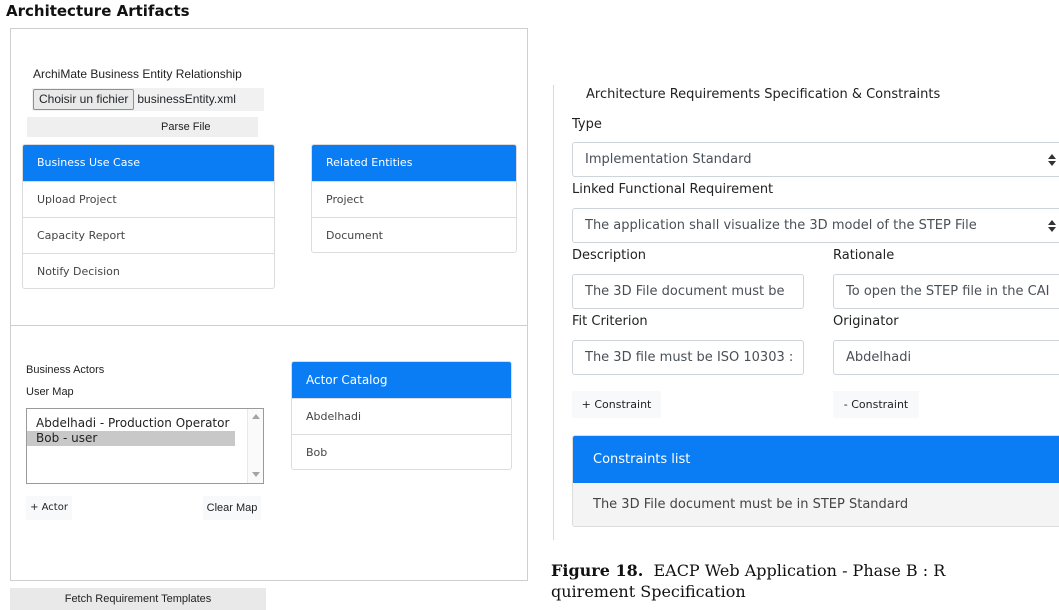  What do you see at coordinates (815, 159) in the screenshot?
I see `type-select: Implementation Standard` at bounding box center [815, 159].